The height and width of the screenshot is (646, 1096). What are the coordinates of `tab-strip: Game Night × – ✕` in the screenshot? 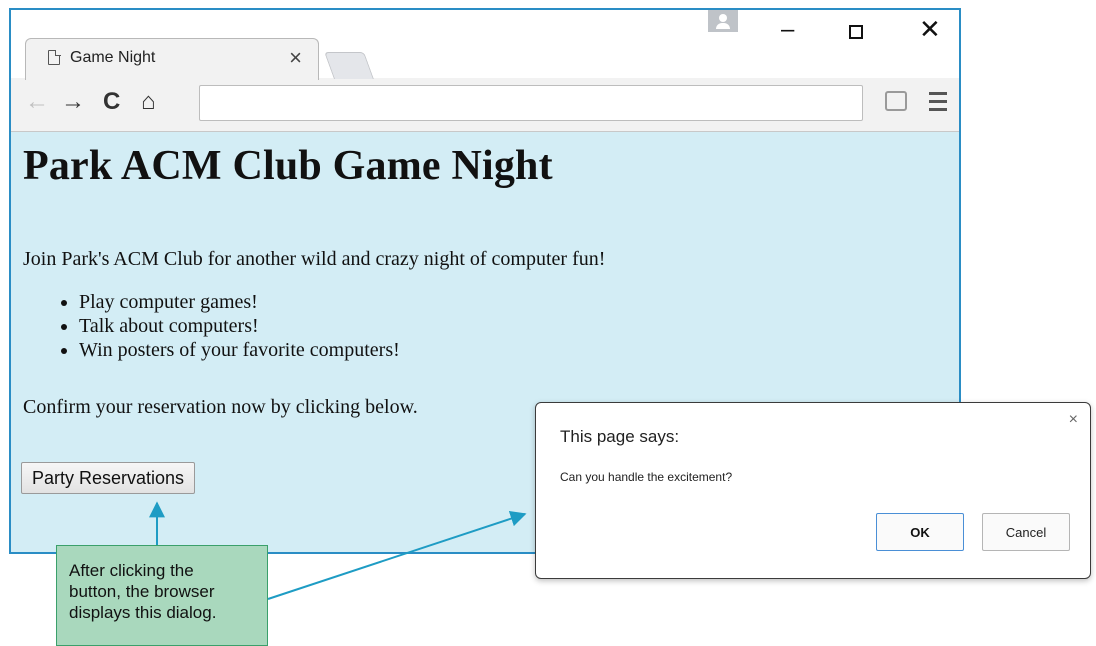 It's located at (485, 45).